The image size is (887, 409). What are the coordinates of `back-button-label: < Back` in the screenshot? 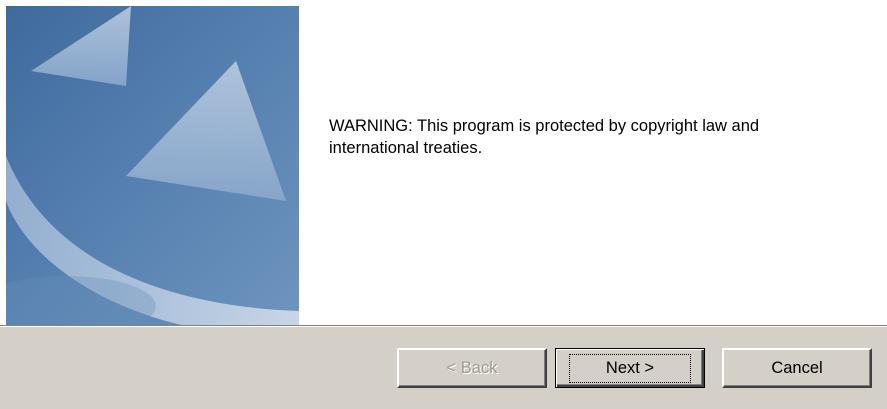 It's located at (472, 367).